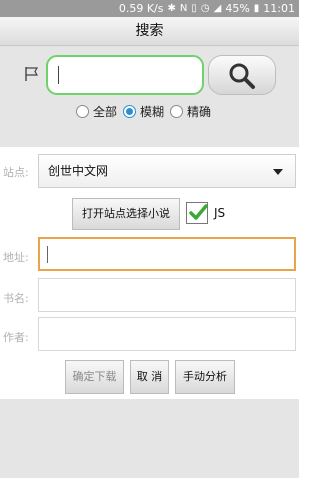 The height and width of the screenshot is (478, 320). What do you see at coordinates (183, 8) in the screenshot?
I see `nfc-icon: N` at bounding box center [183, 8].